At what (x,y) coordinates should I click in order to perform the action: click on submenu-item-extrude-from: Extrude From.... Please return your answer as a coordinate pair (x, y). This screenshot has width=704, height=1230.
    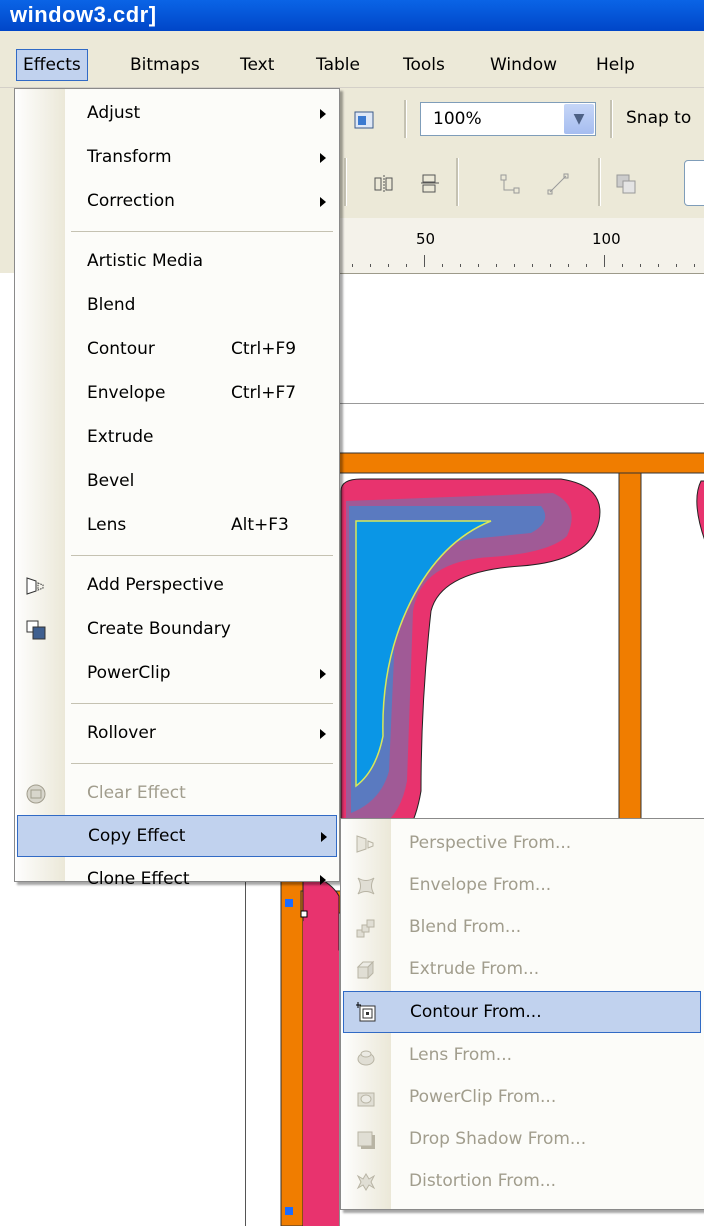
    Looking at the image, I should click on (522, 970).